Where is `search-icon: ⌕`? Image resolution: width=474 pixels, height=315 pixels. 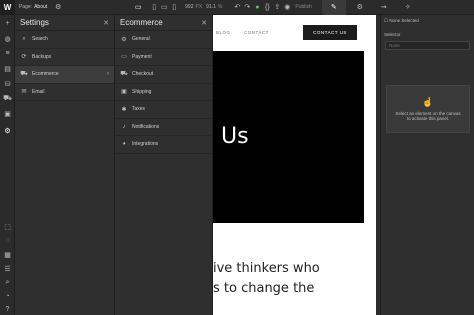 search-icon: ⌕ is located at coordinates (24, 38).